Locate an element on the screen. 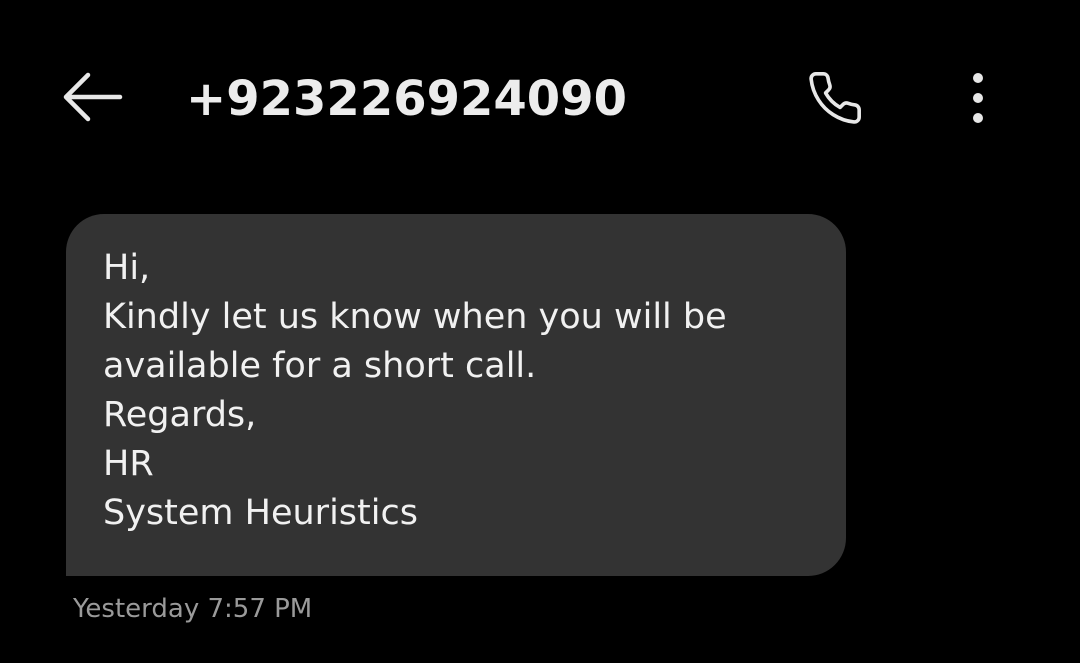 The width and height of the screenshot is (1080, 663). message-line: available for a short call. is located at coordinates (320, 366).